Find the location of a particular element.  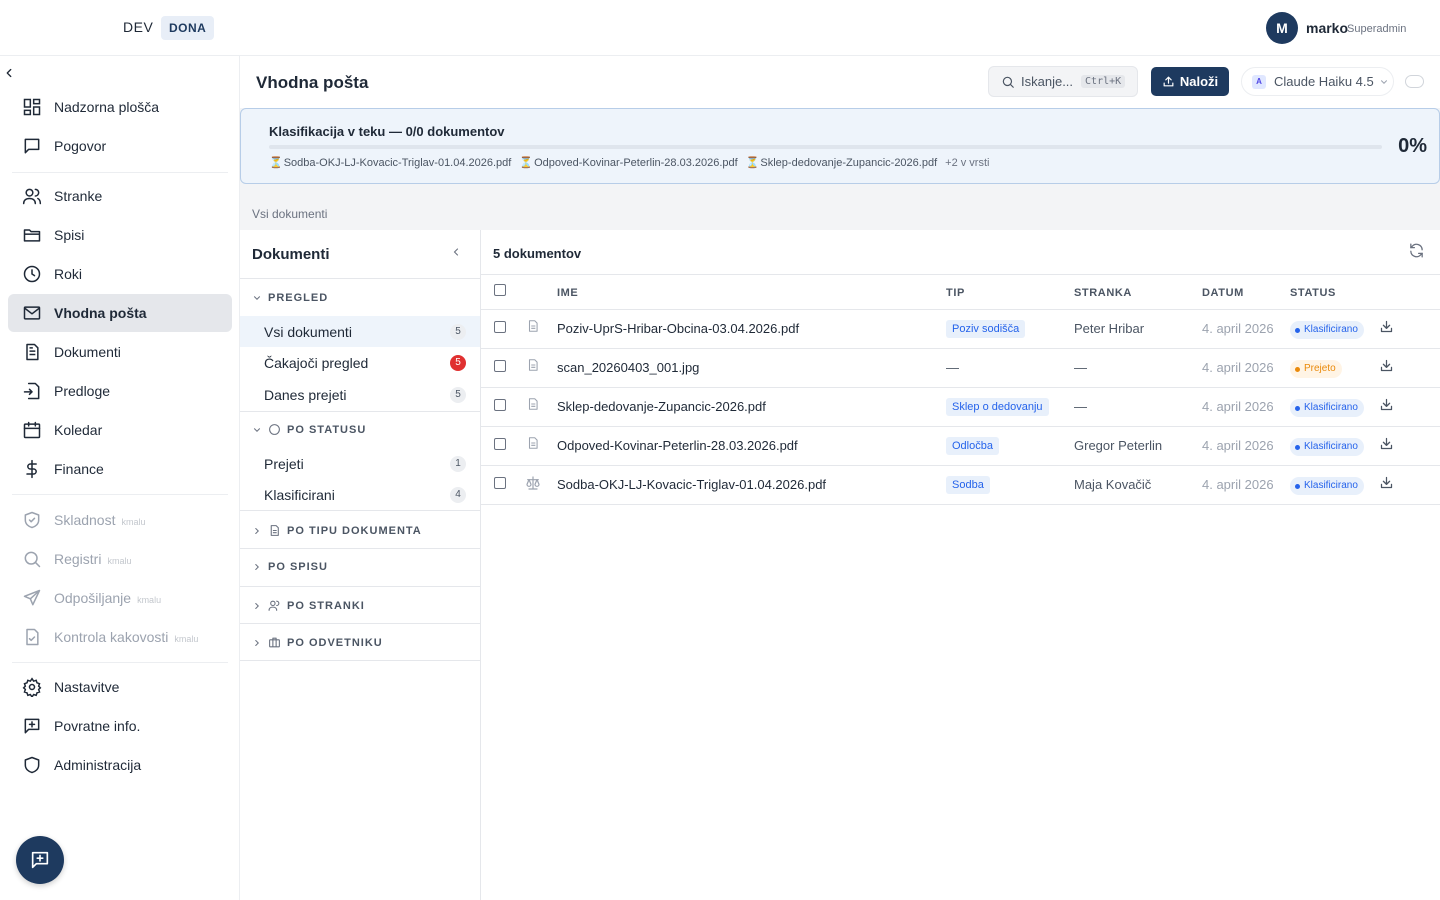

filter-label: Prejeti is located at coordinates (284, 463).